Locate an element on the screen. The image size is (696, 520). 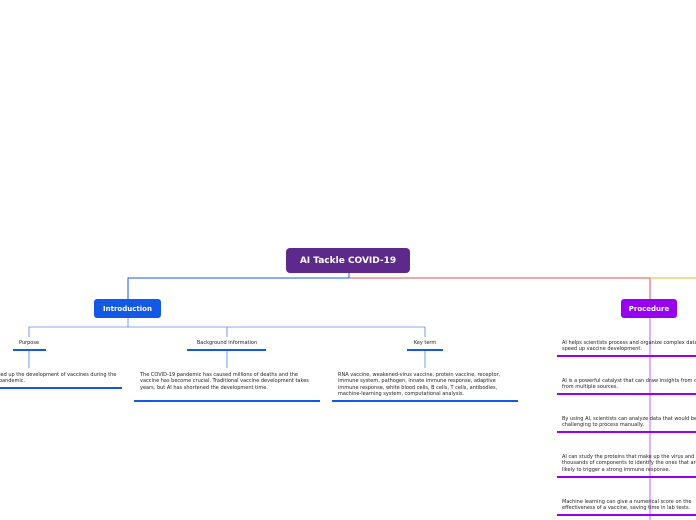
connector-root-intro is located at coordinates (238, 286).